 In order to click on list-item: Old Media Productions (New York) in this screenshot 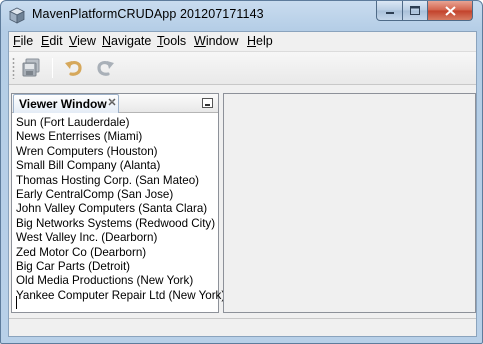, I will do `click(116, 281)`.